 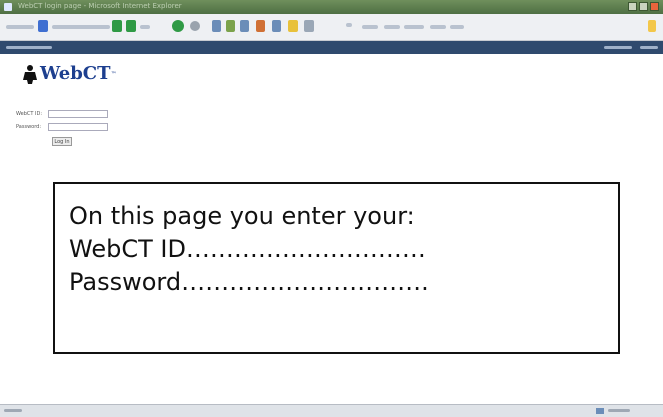 What do you see at coordinates (117, 26) in the screenshot?
I see `go-icon` at bounding box center [117, 26].